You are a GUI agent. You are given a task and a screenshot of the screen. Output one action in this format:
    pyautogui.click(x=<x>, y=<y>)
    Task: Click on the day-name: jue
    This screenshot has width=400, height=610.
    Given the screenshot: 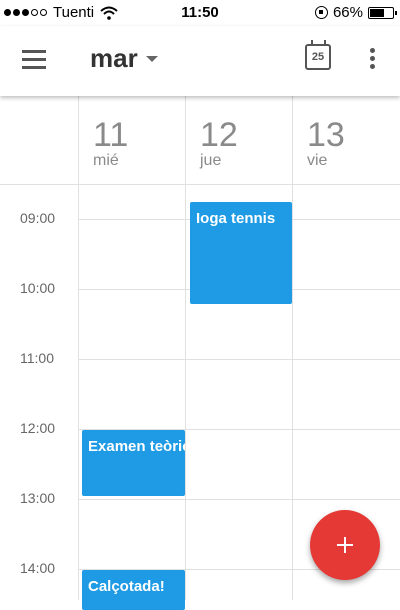 What is the action you would take?
    pyautogui.click(x=211, y=160)
    